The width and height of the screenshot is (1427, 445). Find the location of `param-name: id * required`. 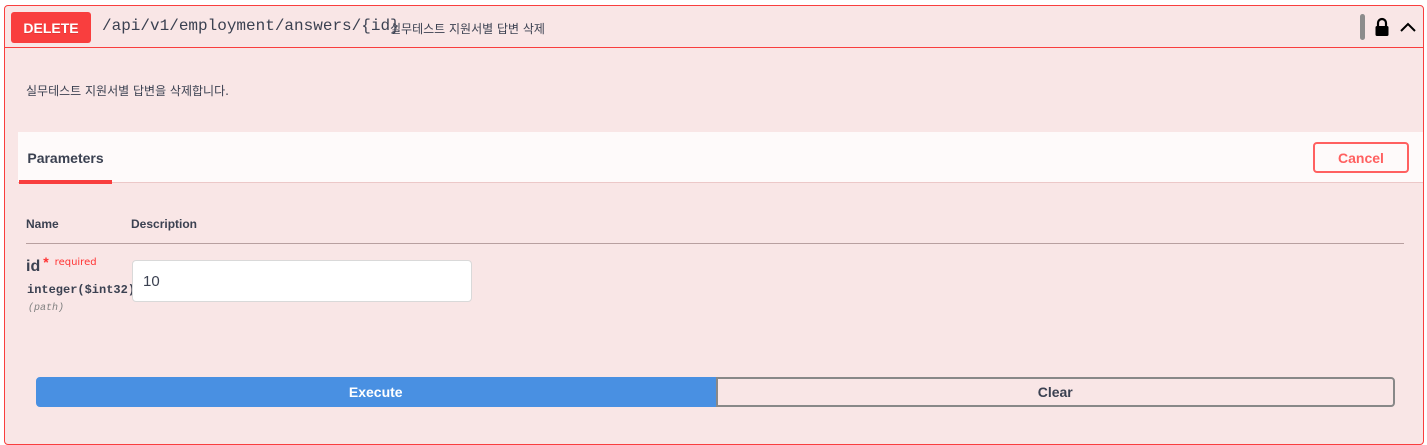

param-name: id * required is located at coordinates (61, 265).